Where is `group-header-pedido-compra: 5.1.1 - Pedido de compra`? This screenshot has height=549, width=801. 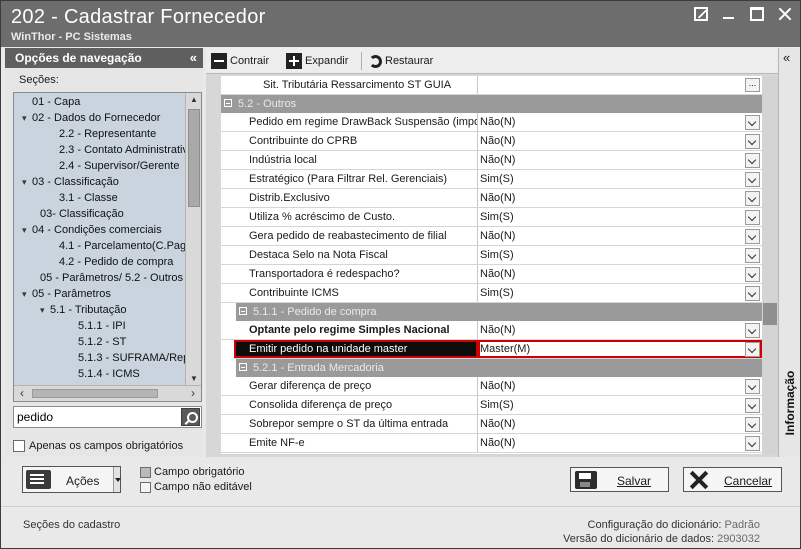 group-header-pedido-compra: 5.1.1 - Pedido de compra is located at coordinates (499, 312).